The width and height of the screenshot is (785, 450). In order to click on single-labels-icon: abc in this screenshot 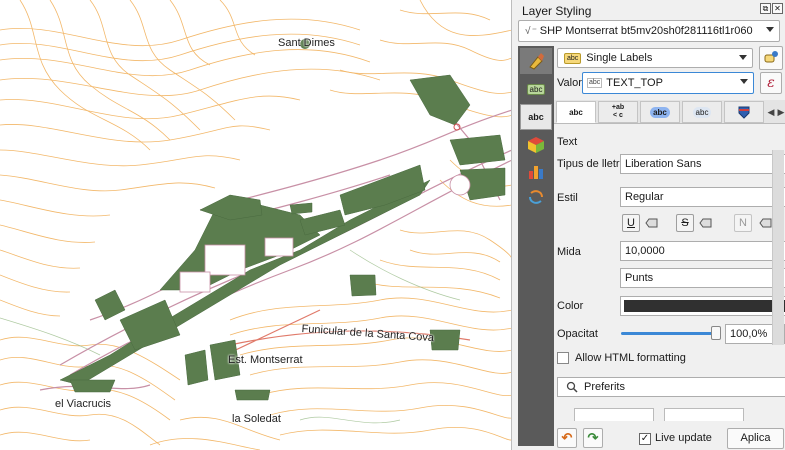, I will do `click(573, 58)`.